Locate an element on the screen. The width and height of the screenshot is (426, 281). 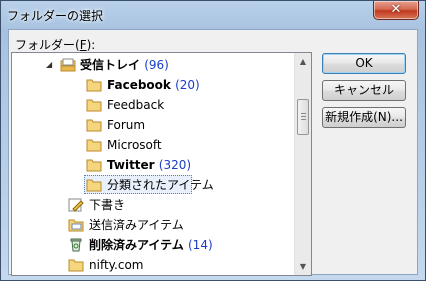
tree-item-drafts: 下書き is located at coordinates (153, 205).